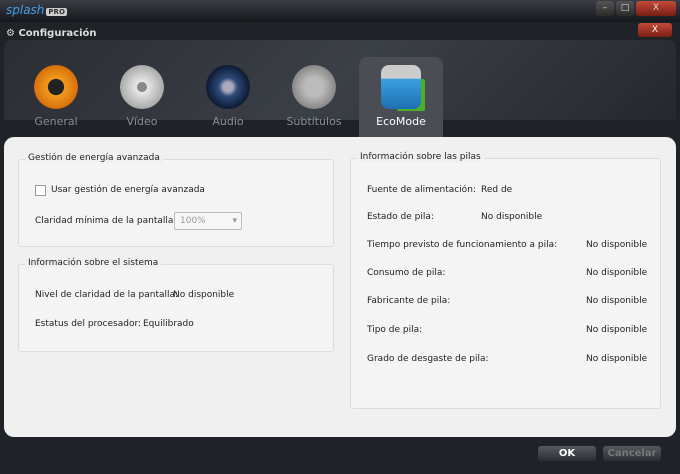 Image resolution: width=680 pixels, height=474 pixels. I want to click on advanced-power-checkbox, so click(40, 190).